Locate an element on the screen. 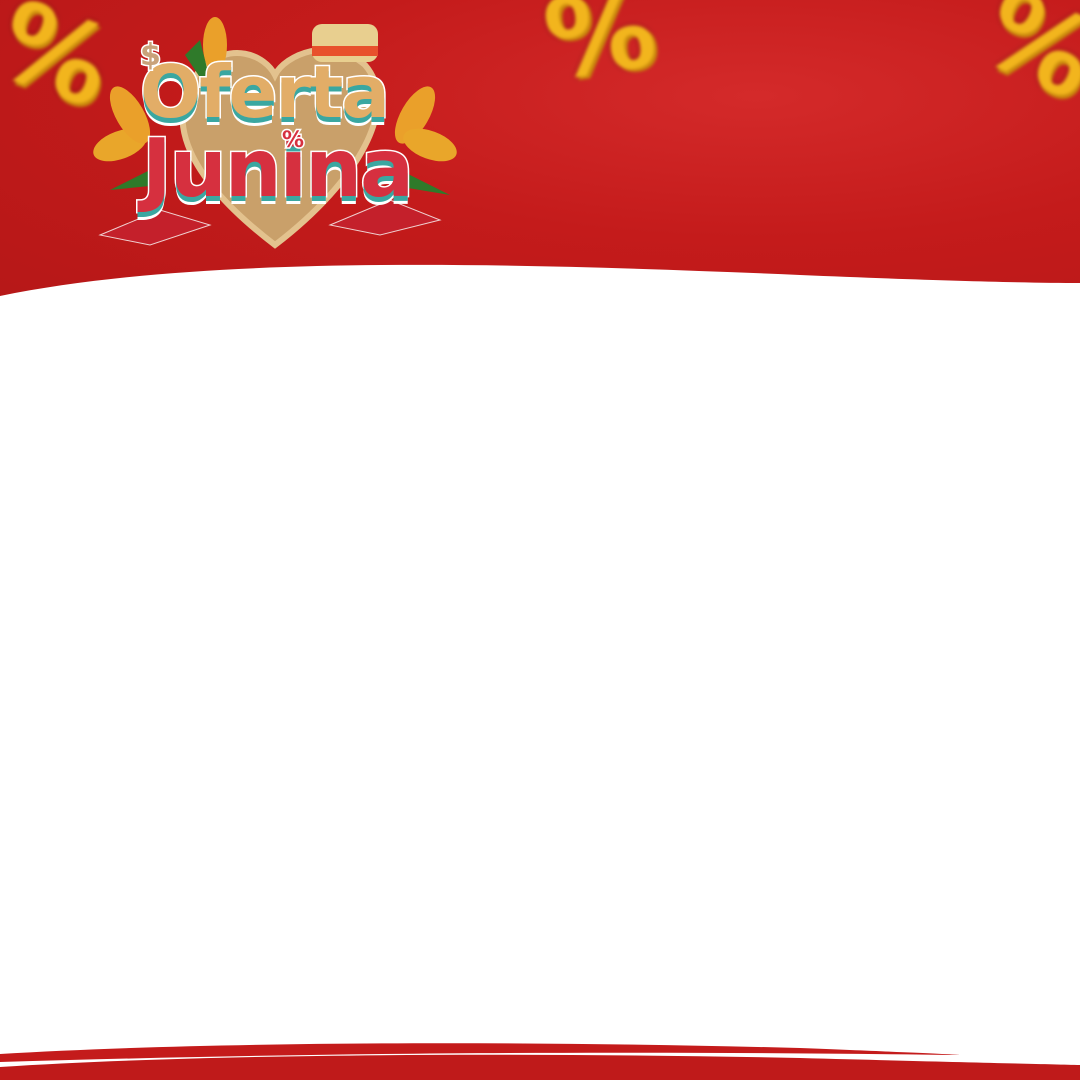  footer-wave is located at coordinates (540, 1055).